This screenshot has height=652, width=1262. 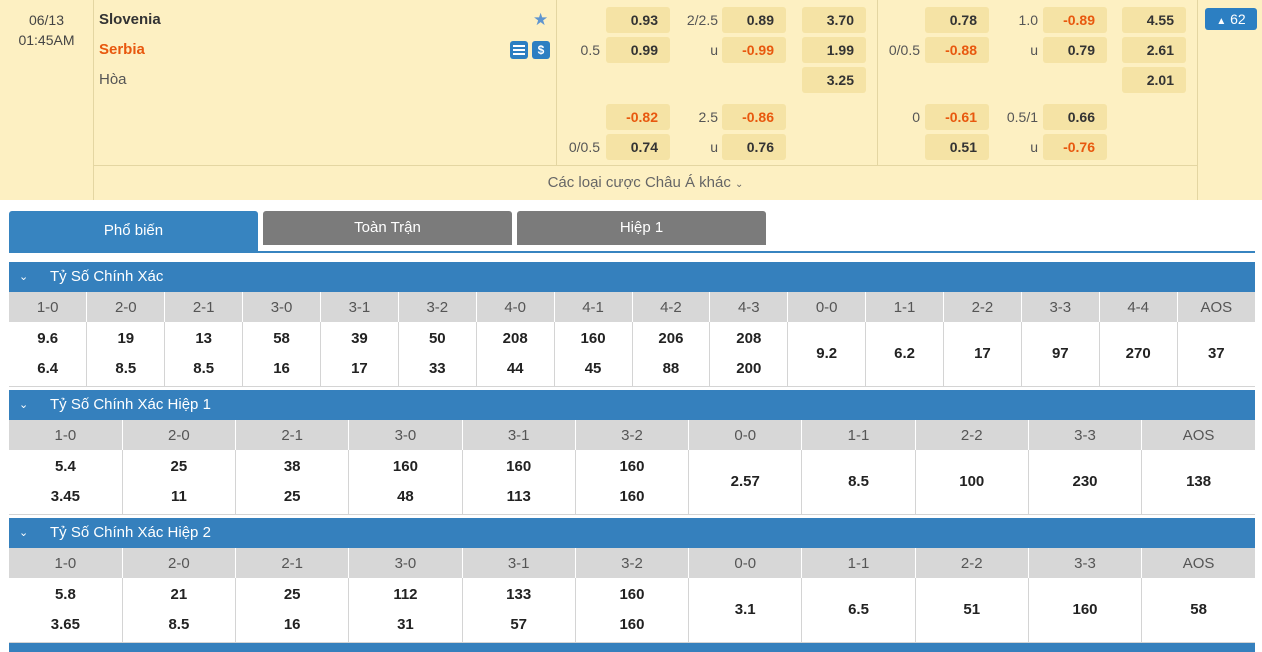 I want to click on odds-value: 9.2, so click(x=826, y=353).